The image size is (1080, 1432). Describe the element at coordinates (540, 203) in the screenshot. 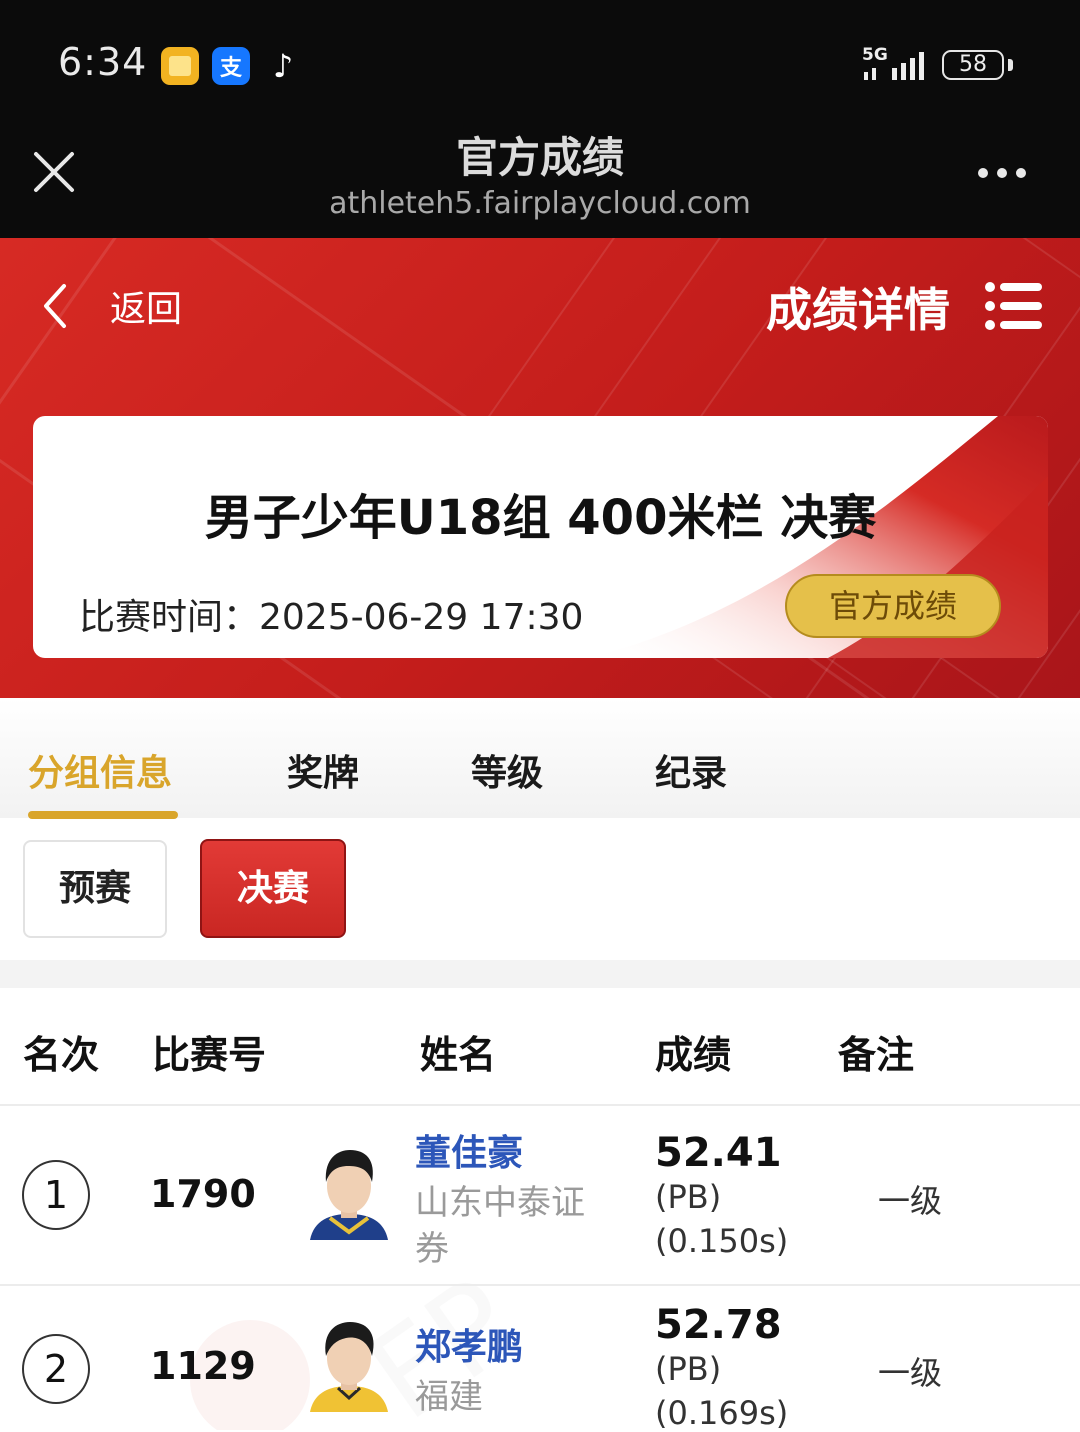

I see `page-url: athleteh5.fairplaycloud.com` at that location.